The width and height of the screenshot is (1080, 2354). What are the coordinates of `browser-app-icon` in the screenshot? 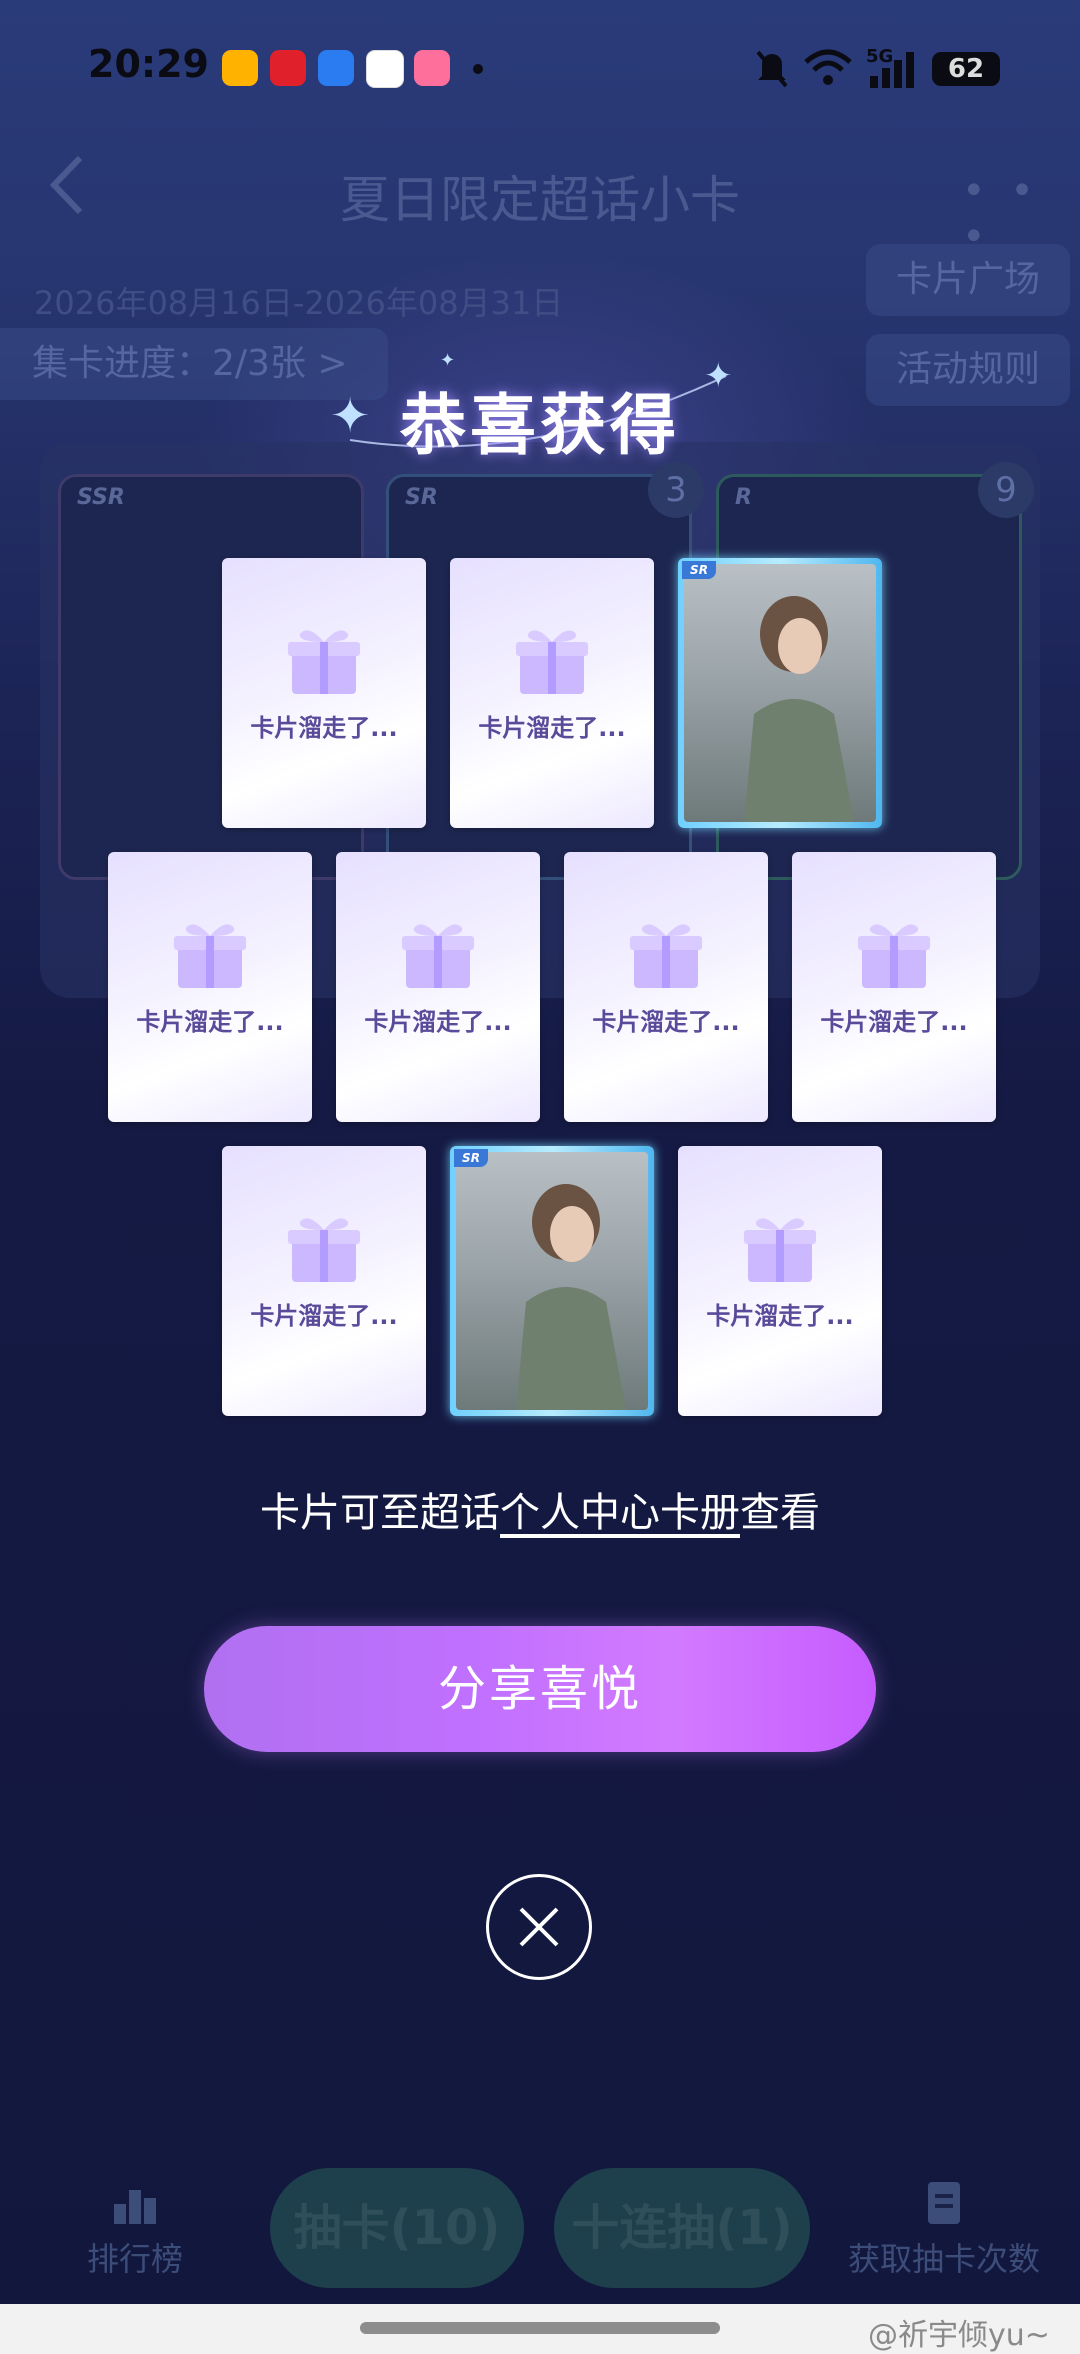 It's located at (336, 68).